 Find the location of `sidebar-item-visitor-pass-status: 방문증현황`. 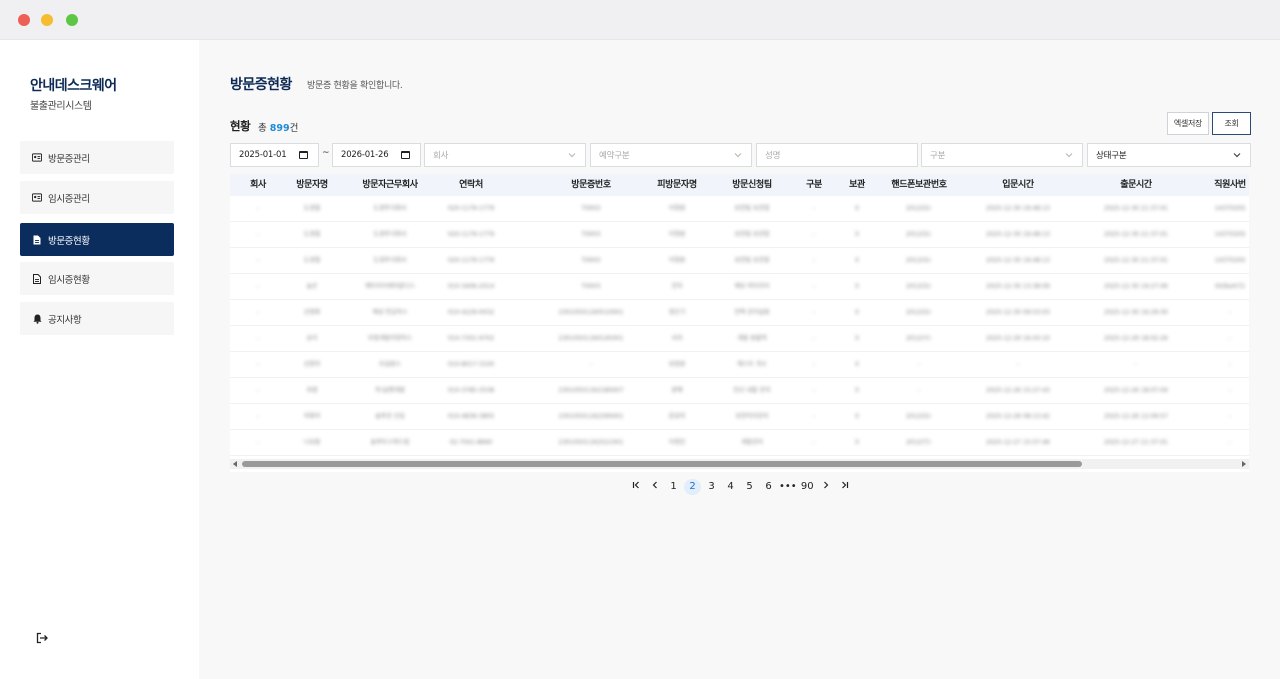

sidebar-item-visitor-pass-status: 방문증현황 is located at coordinates (97, 239).